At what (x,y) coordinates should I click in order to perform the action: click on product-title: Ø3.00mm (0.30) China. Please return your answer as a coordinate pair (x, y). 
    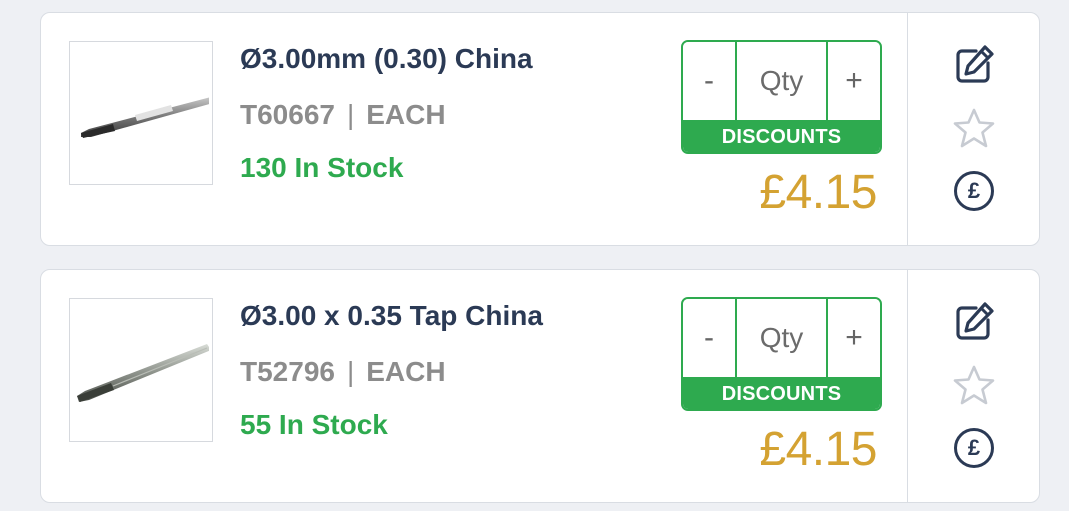
    Looking at the image, I should click on (386, 59).